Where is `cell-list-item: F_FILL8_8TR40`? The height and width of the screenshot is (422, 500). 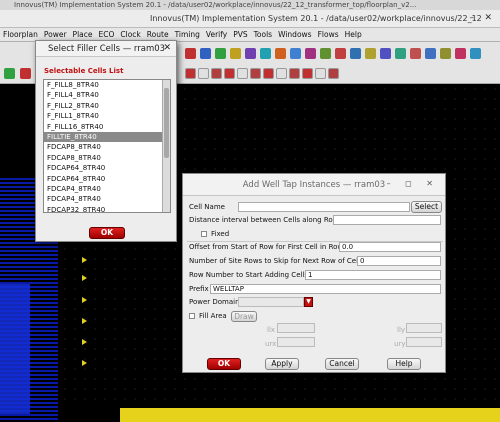 cell-list-item: F_FILL8_8TR40 is located at coordinates (107, 85).